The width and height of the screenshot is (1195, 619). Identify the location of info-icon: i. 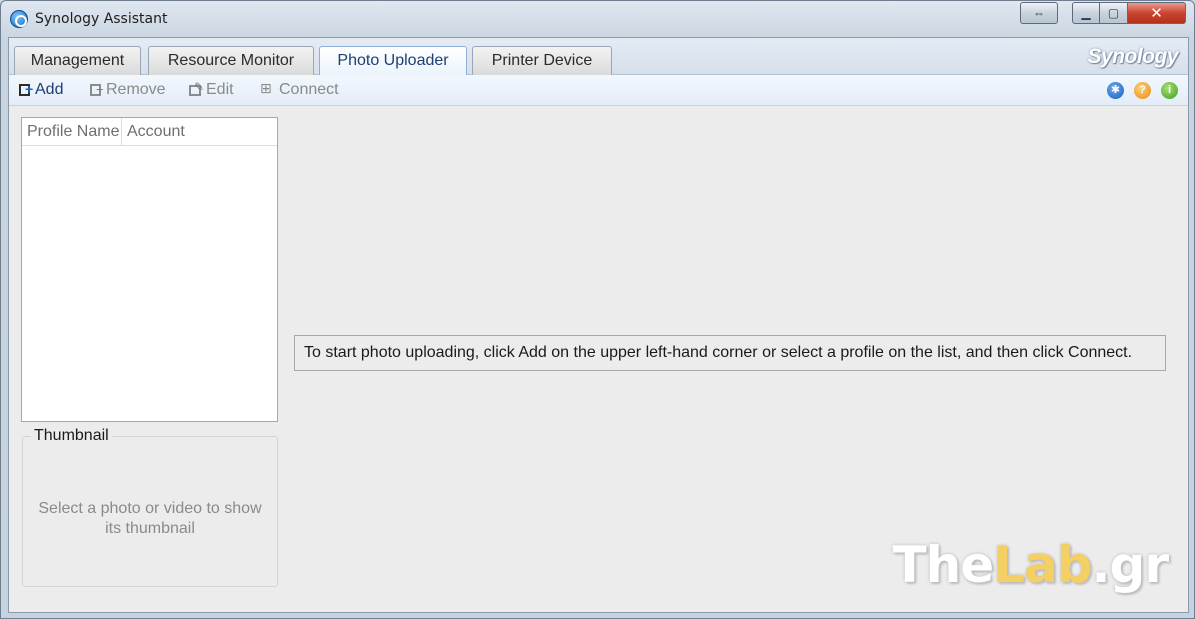
(1169, 90).